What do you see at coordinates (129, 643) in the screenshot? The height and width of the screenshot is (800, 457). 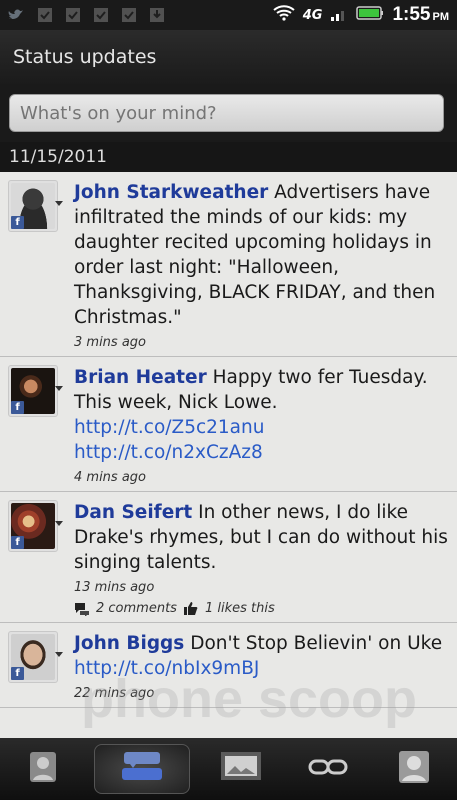 I see `author-name: John Biggs` at bounding box center [129, 643].